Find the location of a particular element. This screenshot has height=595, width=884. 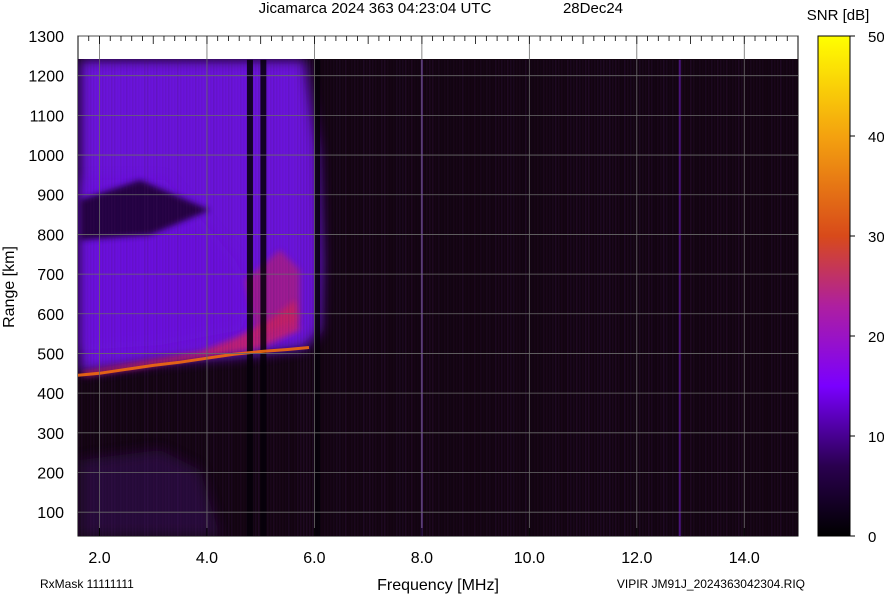

y-tick-label: 500 is located at coordinates (50, 354).